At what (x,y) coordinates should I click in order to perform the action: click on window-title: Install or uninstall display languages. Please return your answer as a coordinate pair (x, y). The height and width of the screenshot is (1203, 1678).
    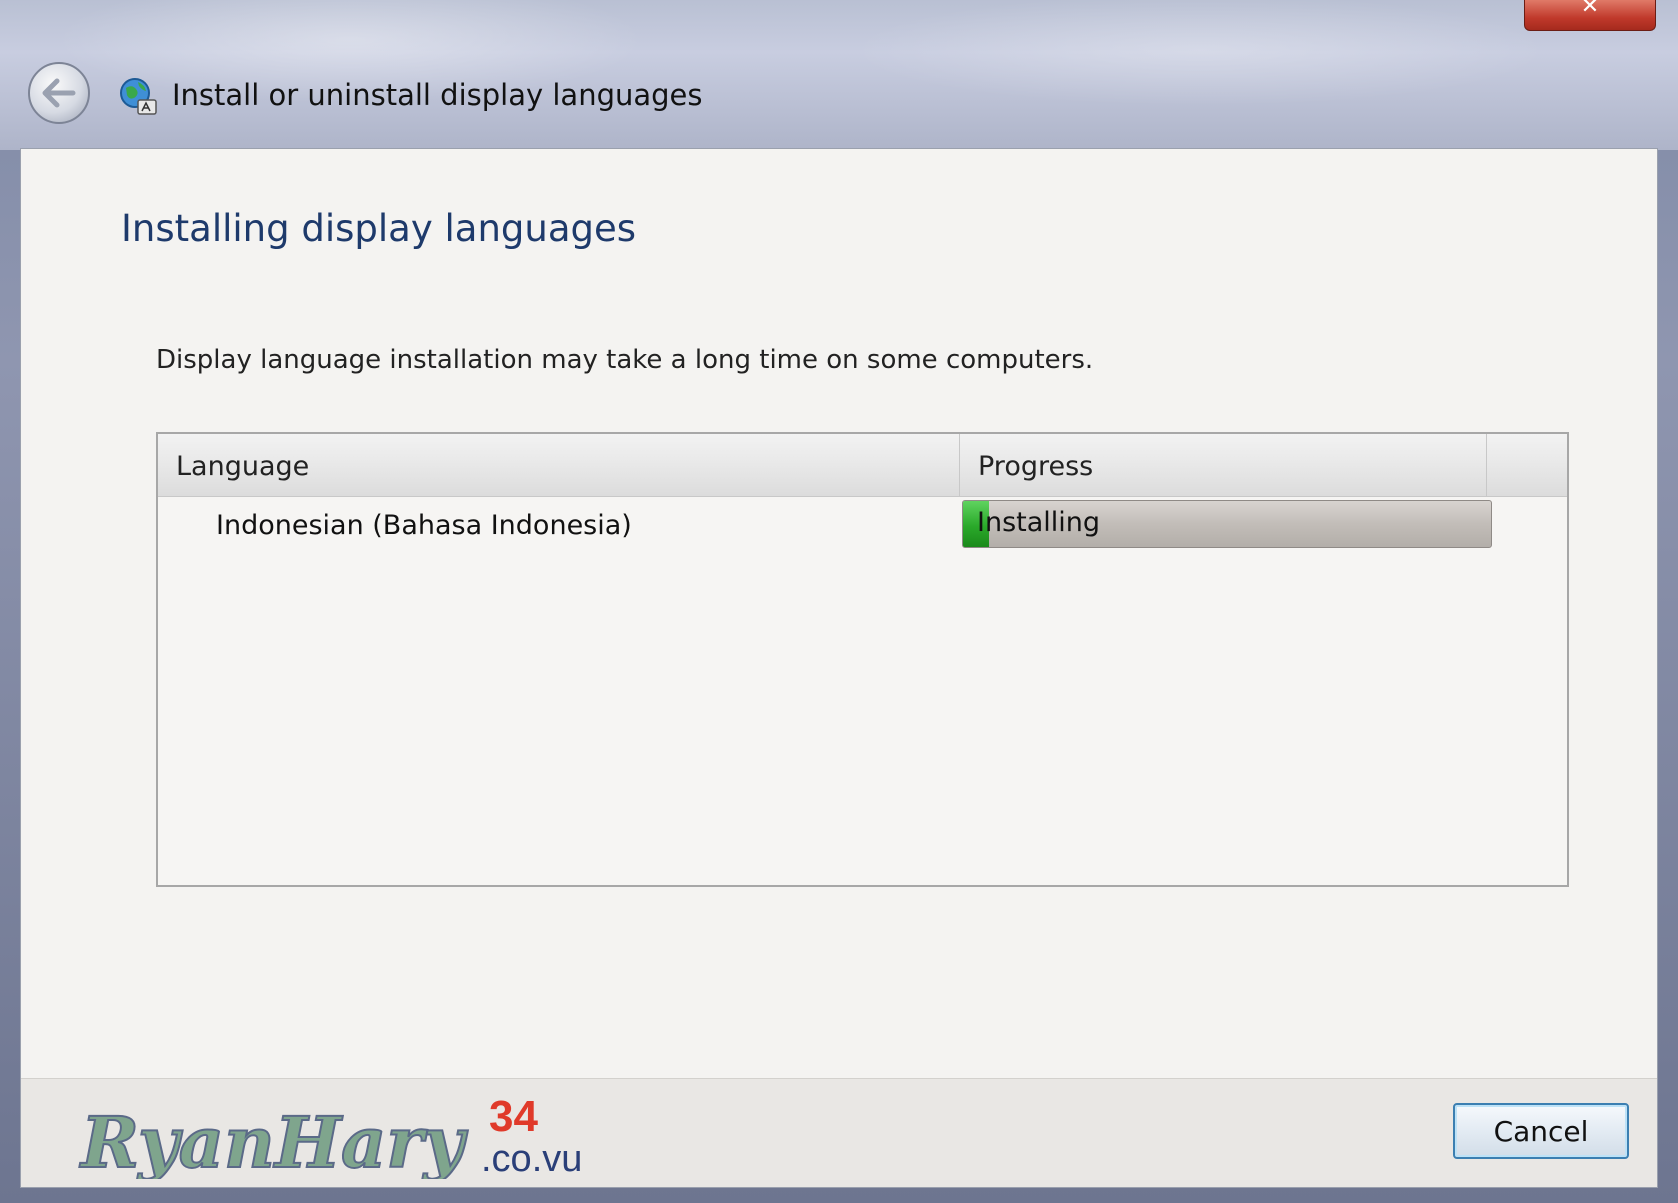
    Looking at the image, I should click on (437, 95).